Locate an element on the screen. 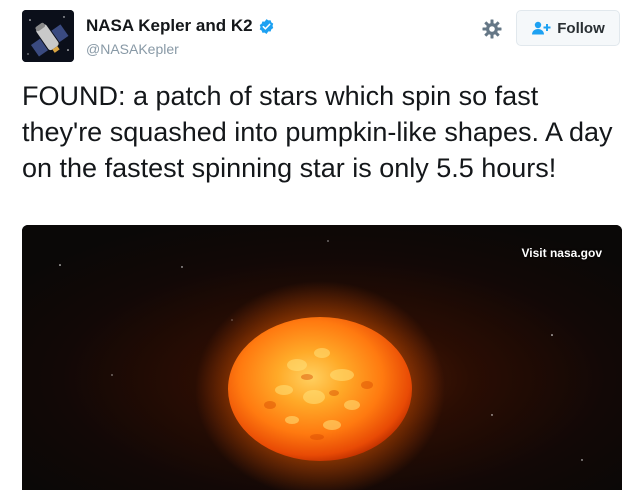  display-name: NASA Kepler and K2 is located at coordinates (169, 26).